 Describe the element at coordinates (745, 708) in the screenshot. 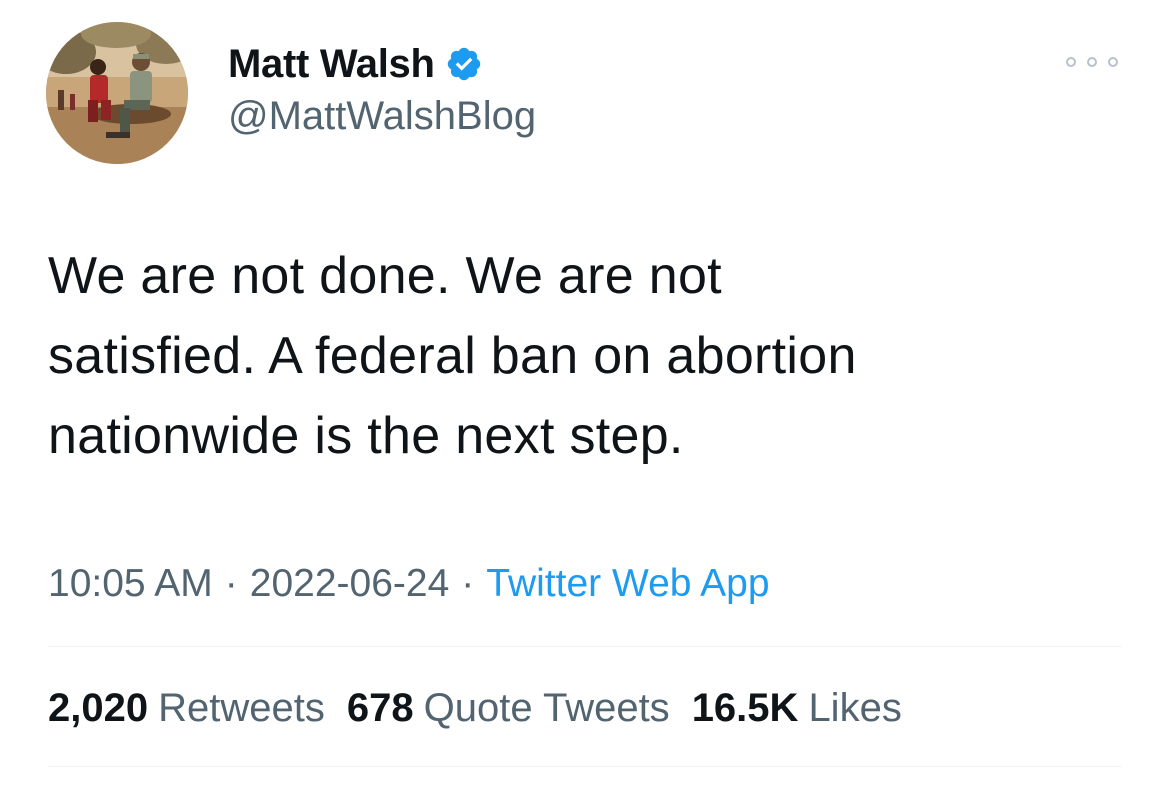

I see `likes-count: 16.5K` at that location.